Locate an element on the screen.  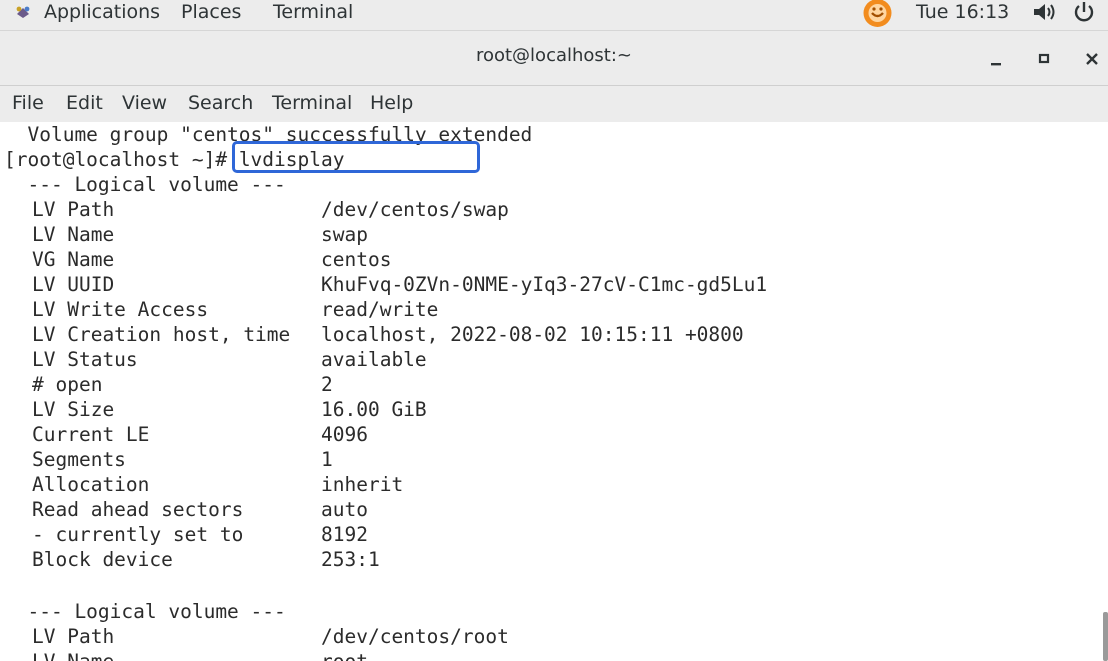
menu-search: Search is located at coordinates (220, 103).